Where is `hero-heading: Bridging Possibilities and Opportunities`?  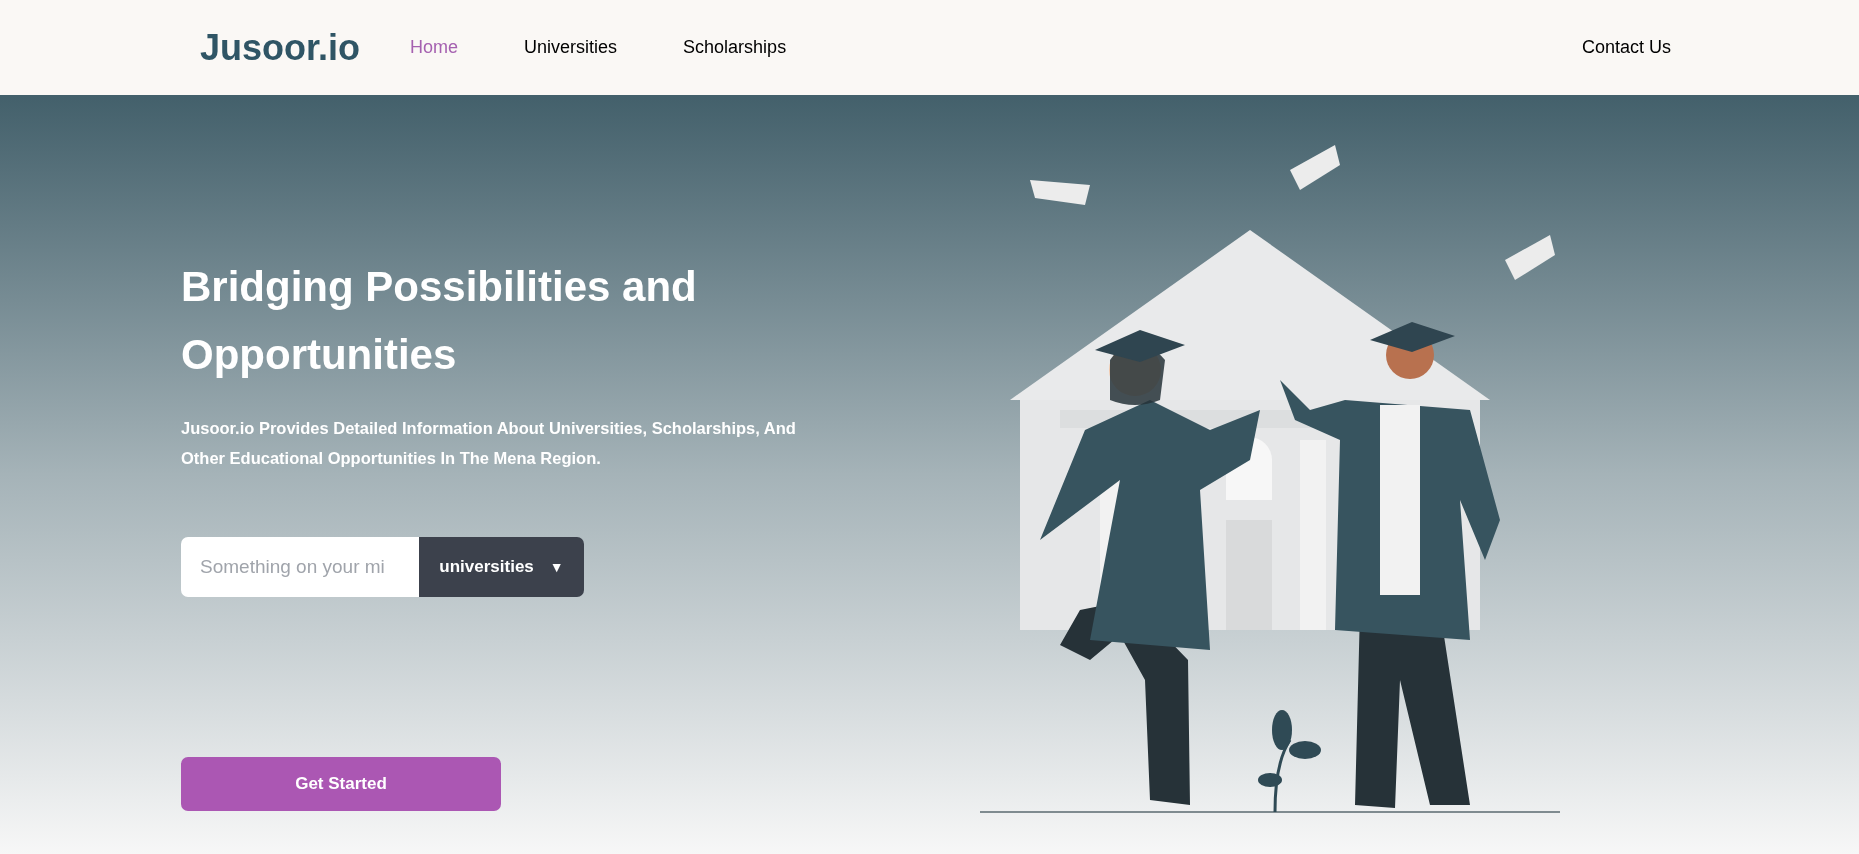 hero-heading: Bridging Possibilities and Opportunities is located at coordinates (439, 321).